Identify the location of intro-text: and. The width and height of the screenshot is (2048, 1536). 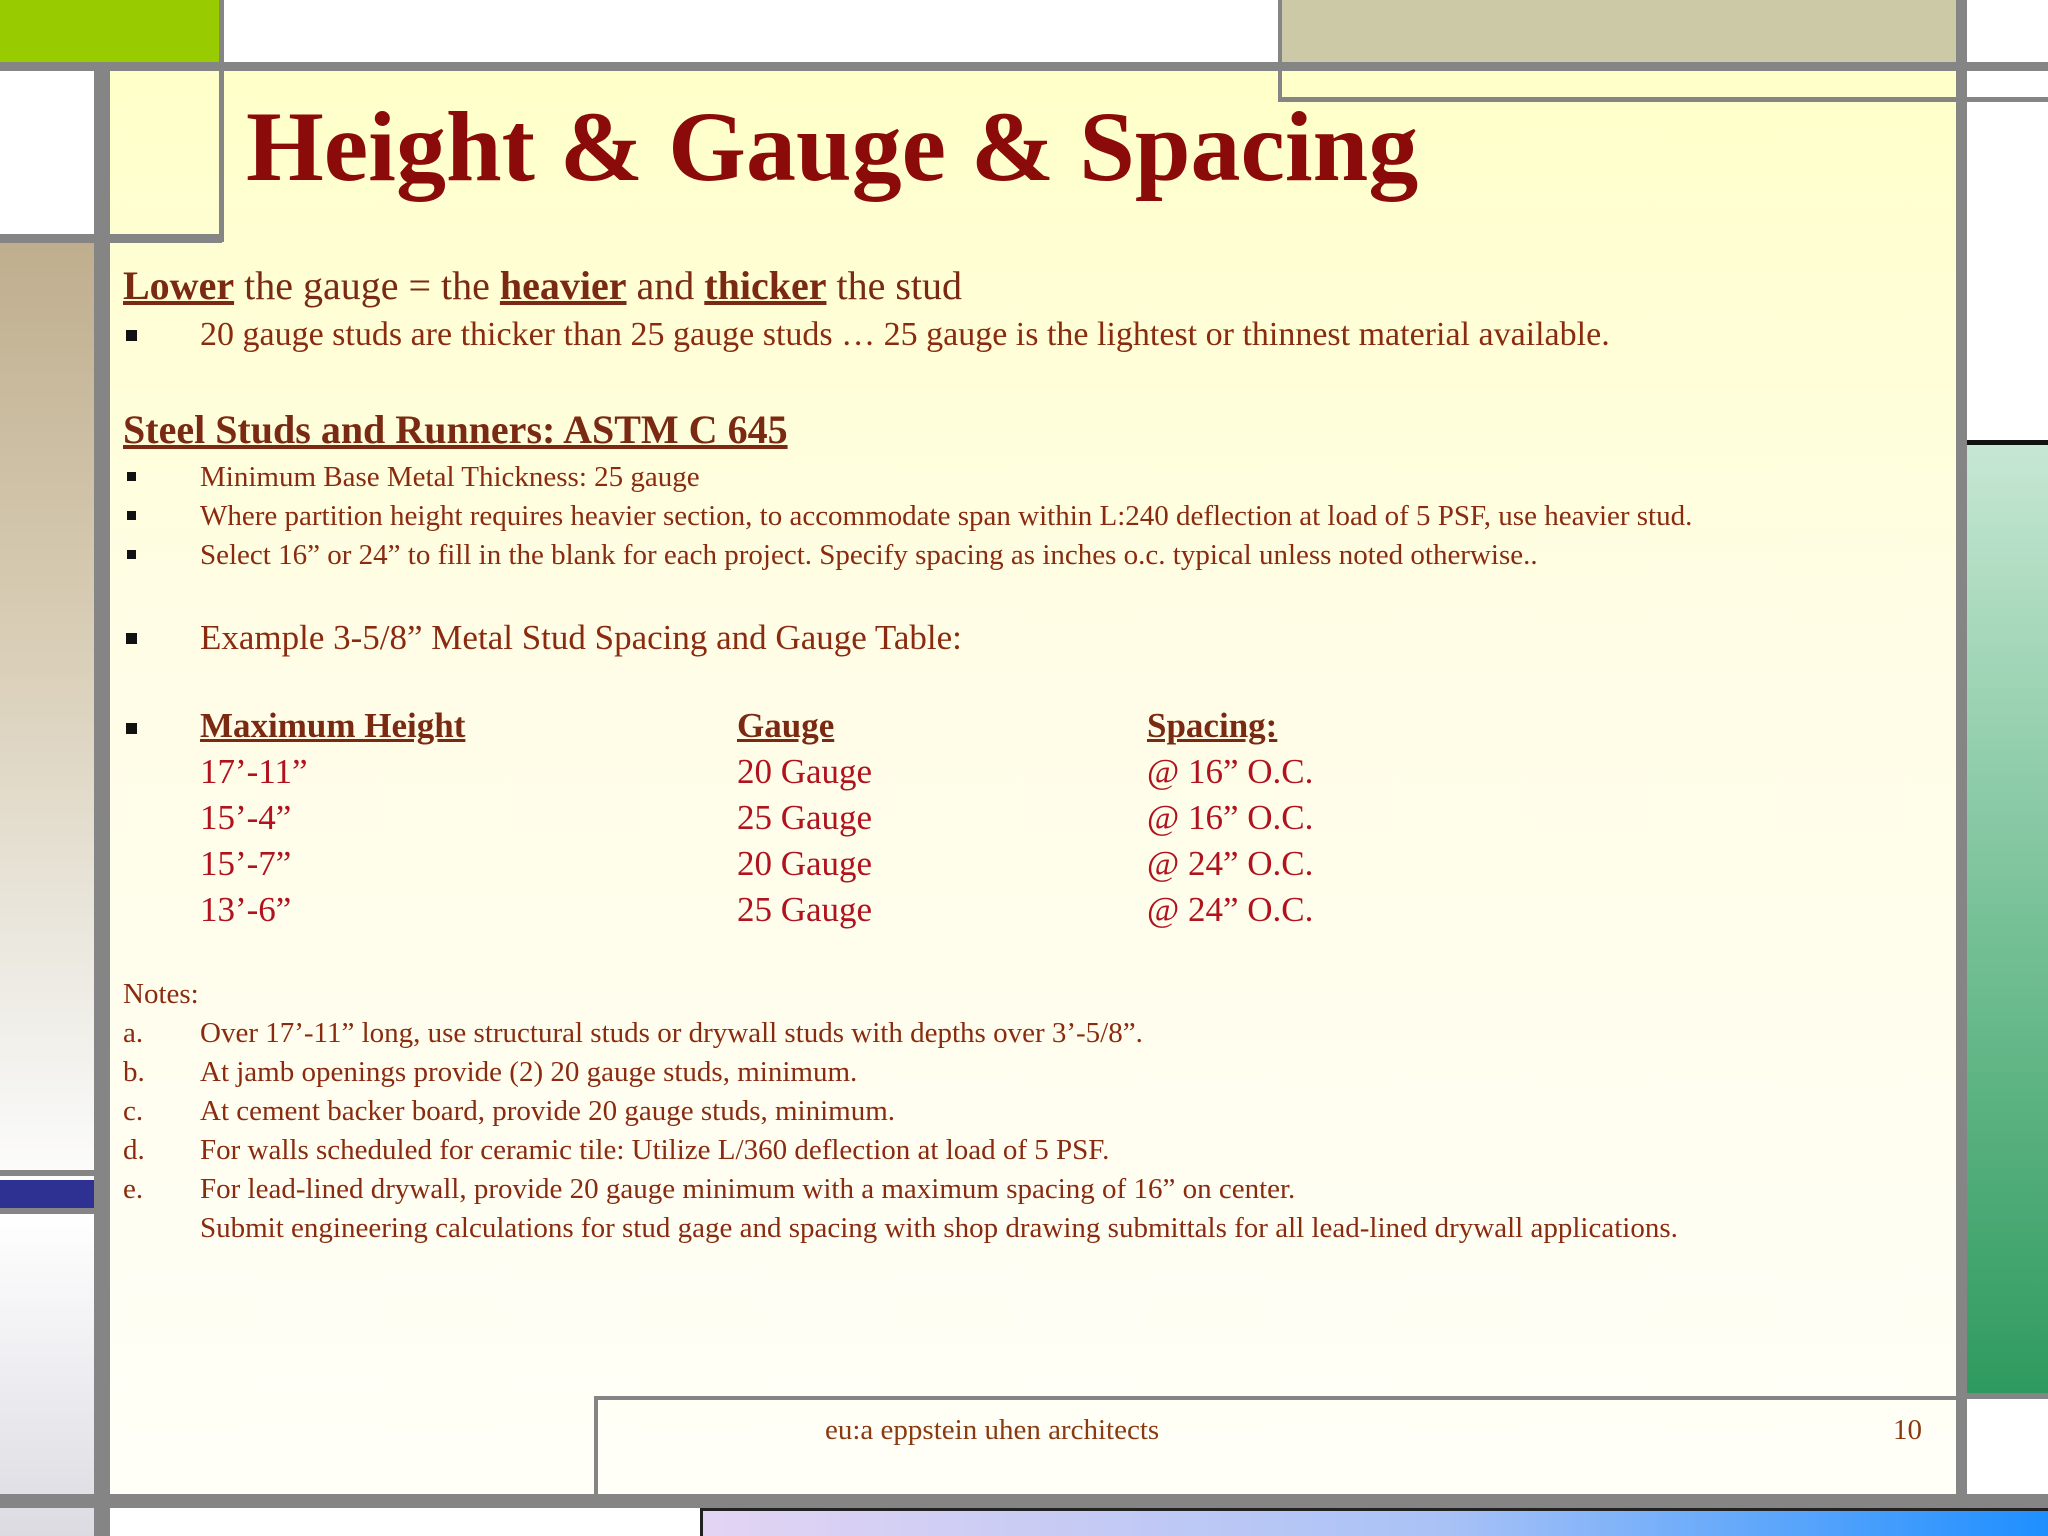
(665, 285).